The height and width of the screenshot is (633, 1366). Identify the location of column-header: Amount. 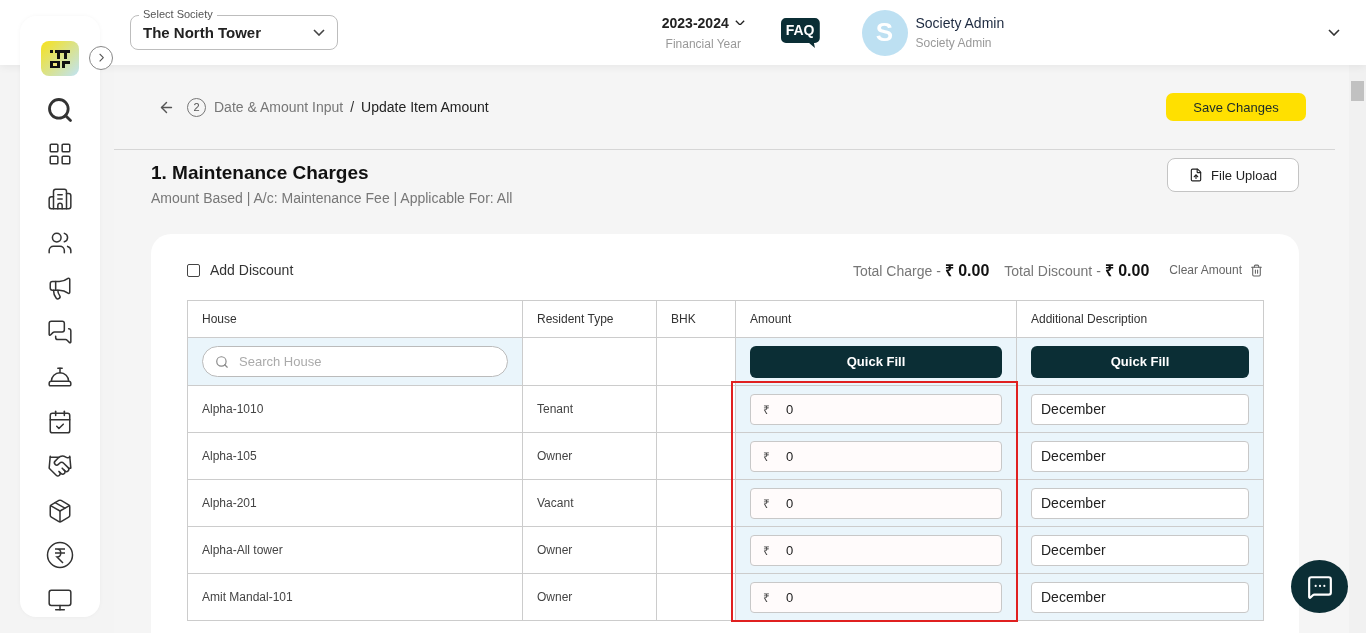
(876, 319).